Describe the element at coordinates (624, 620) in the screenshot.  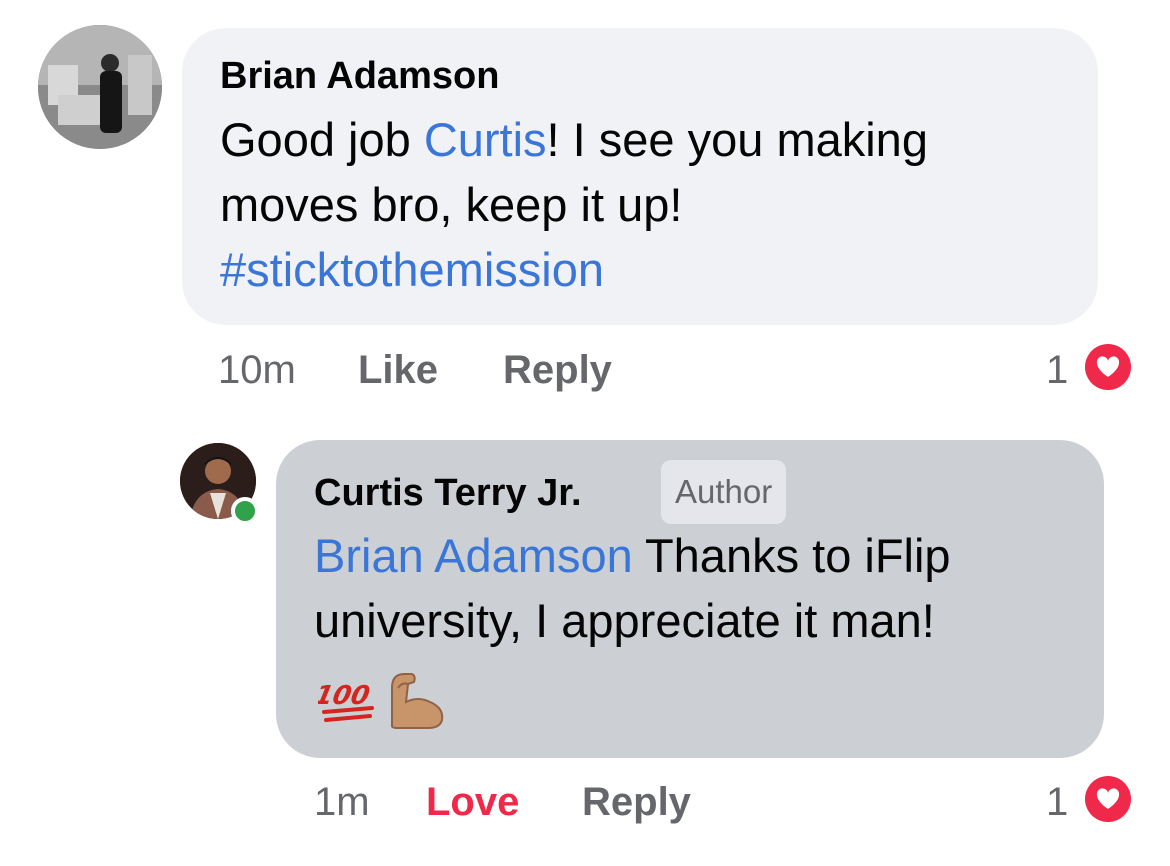
I see `comment-text-line2: university, I appreciate it man!` at that location.